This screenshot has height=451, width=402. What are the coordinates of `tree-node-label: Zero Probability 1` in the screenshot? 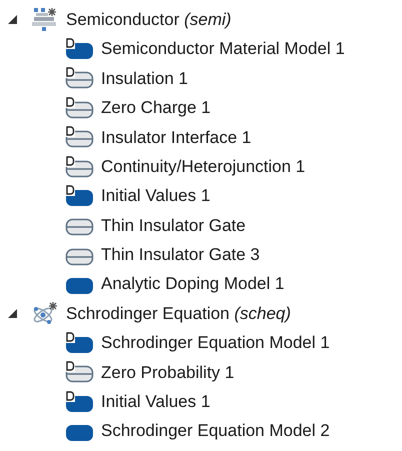 It's located at (167, 373).